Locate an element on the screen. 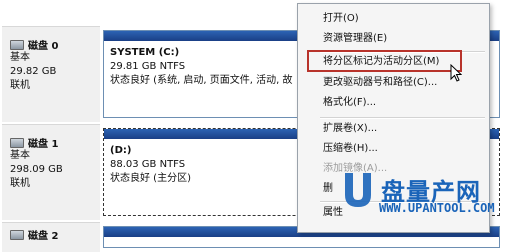 The image size is (508, 252). disk-2-label-panel: 磁盘 2 is located at coordinates (51, 237).